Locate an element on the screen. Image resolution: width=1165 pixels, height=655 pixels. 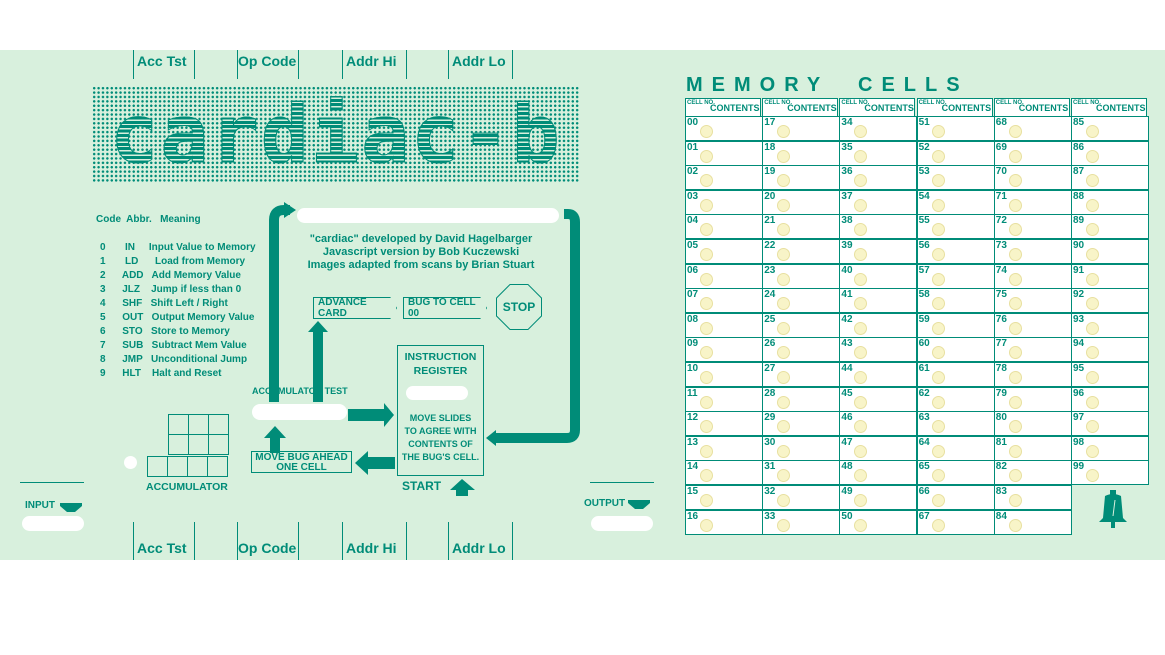
memory-cell: 41 is located at coordinates (878, 301).